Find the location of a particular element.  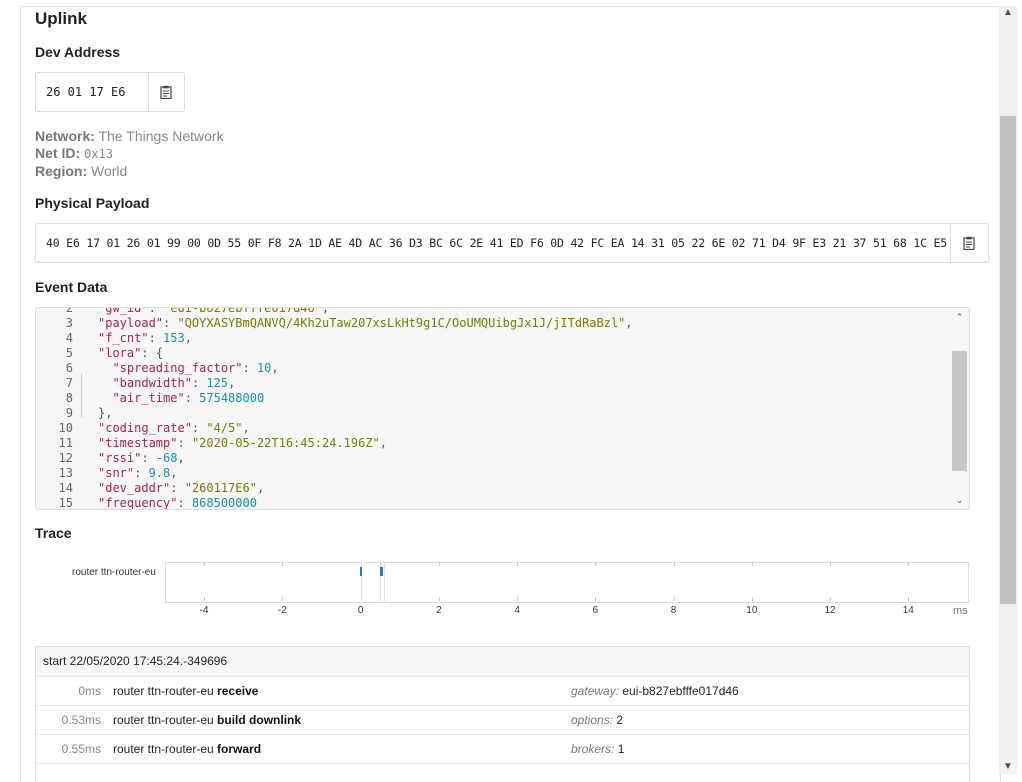

scroll-down-arrow-icon: ▼ is located at coordinates (1008, 767).